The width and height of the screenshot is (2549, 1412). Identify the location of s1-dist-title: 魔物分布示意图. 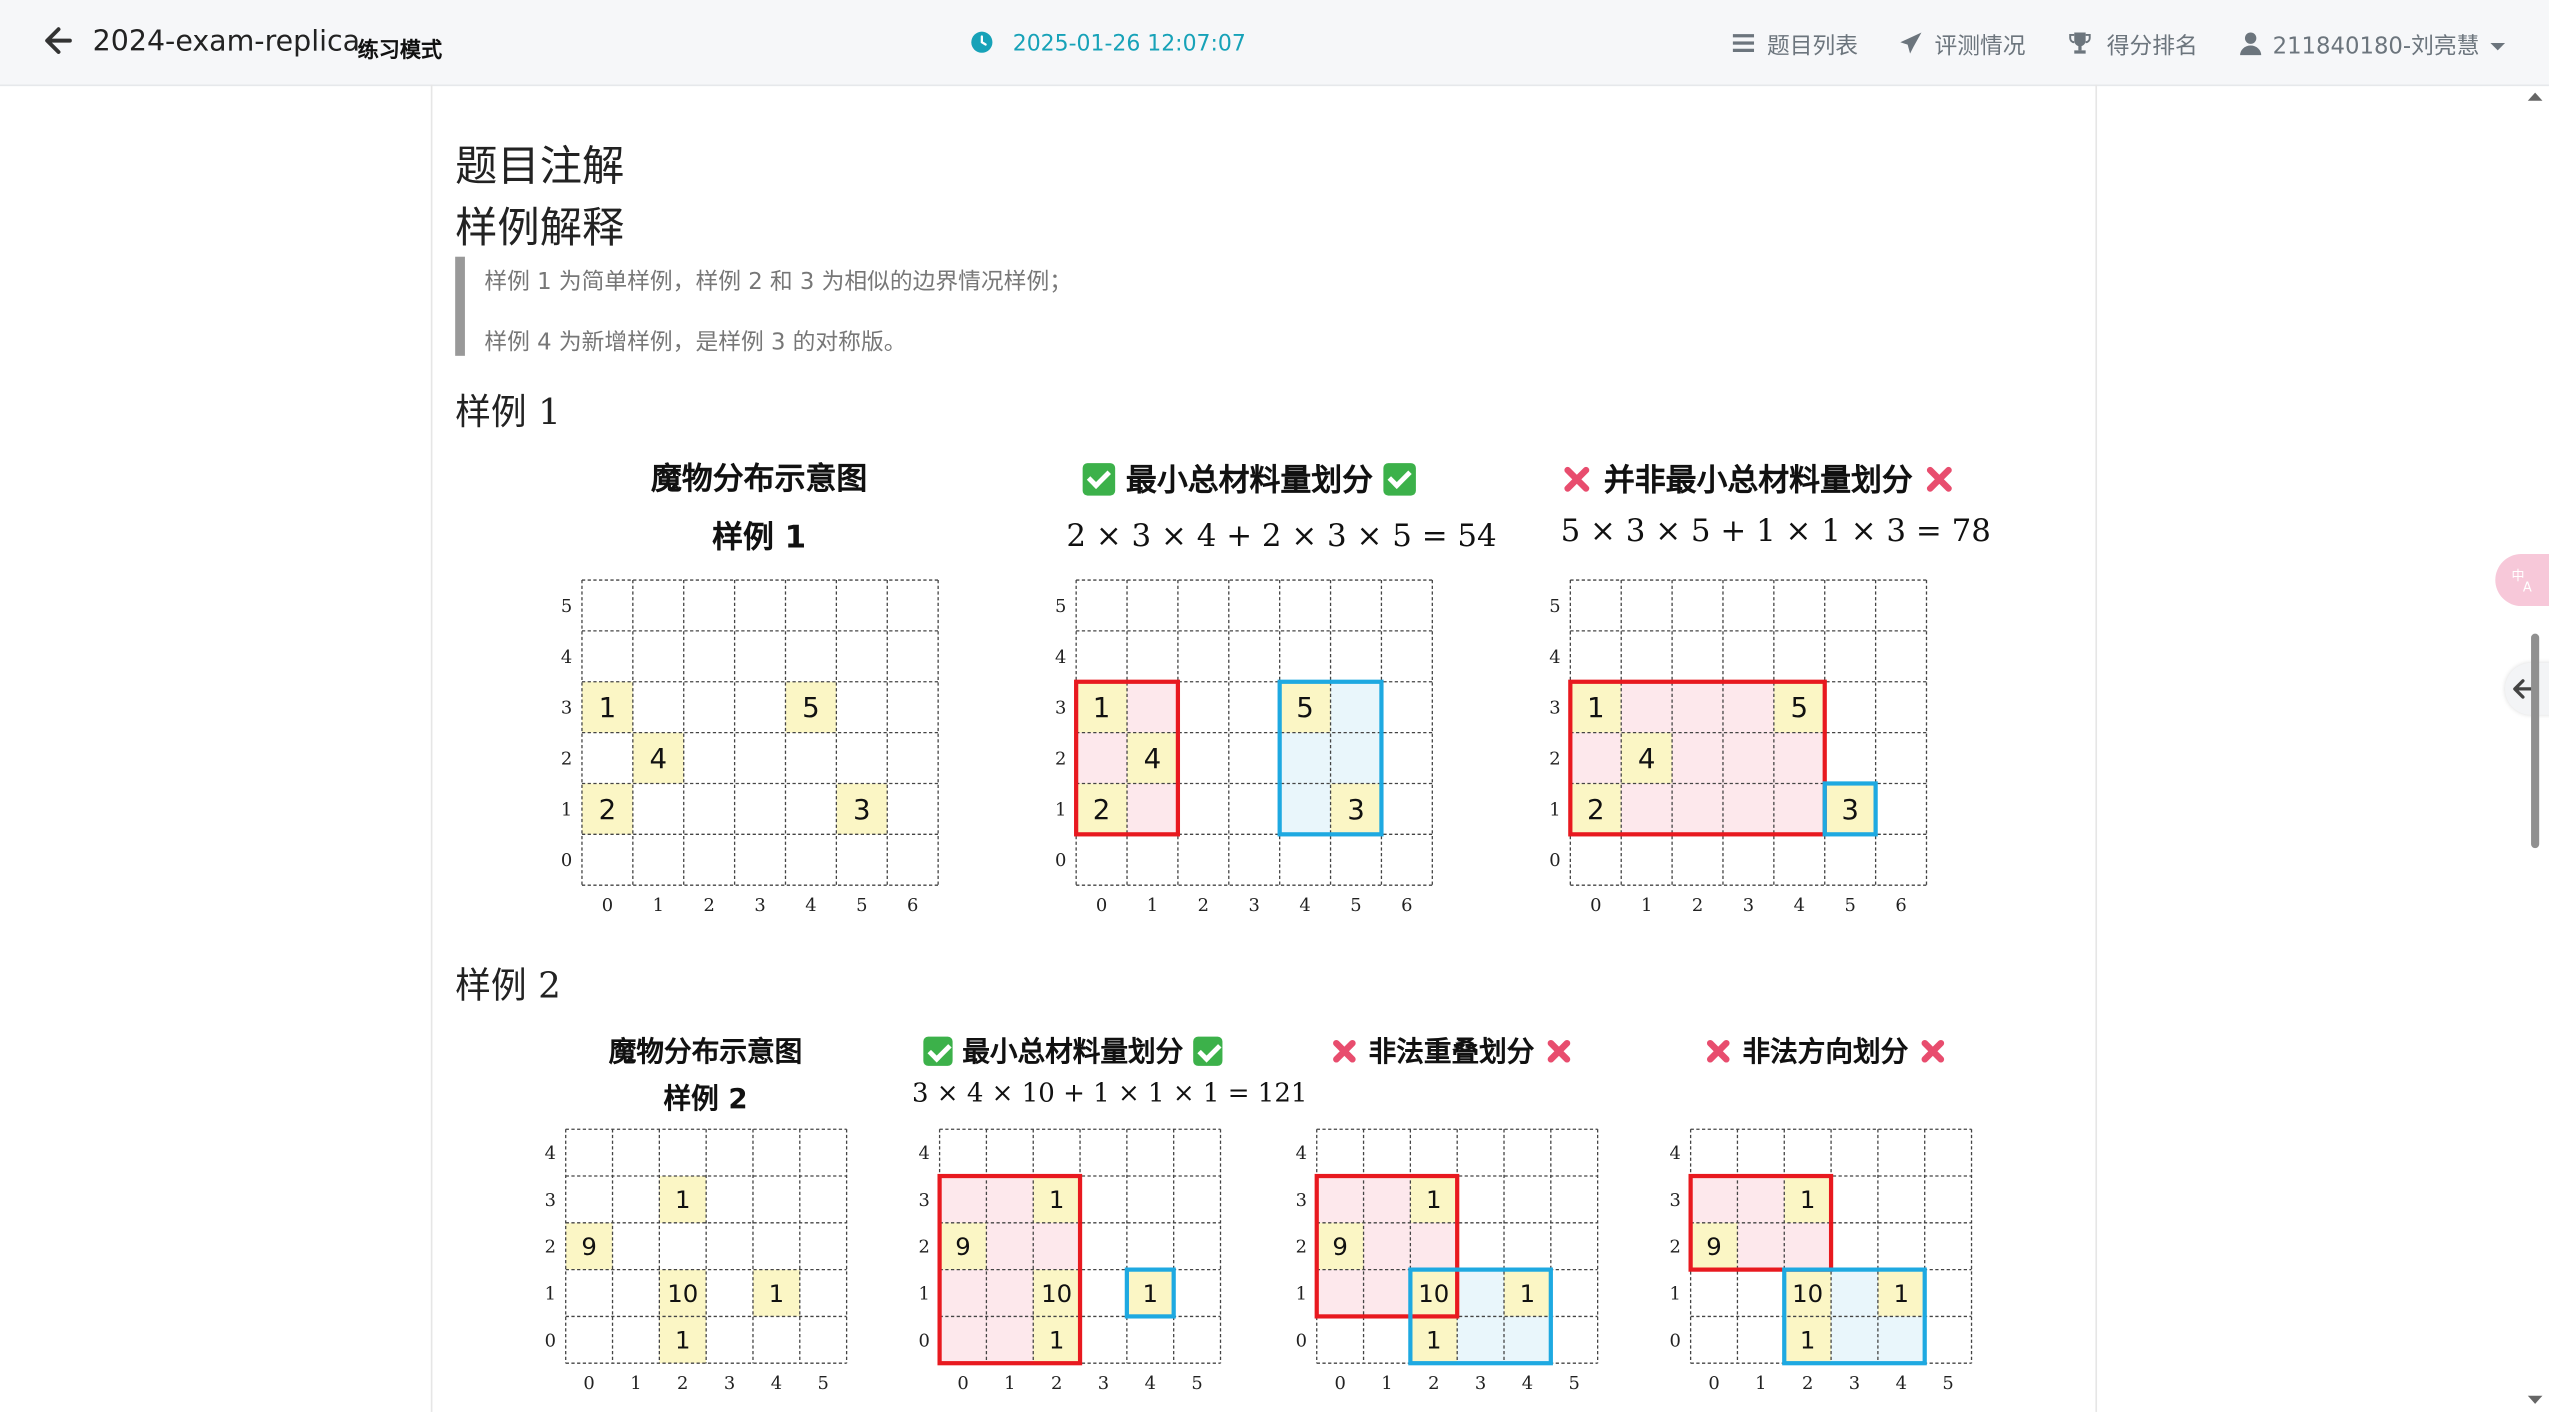
(759, 479).